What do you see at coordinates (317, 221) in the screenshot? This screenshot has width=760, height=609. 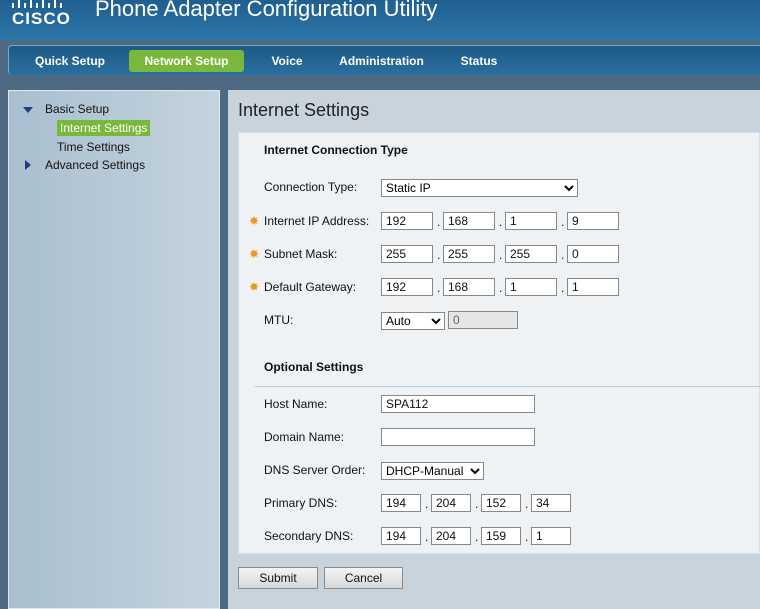 I see `ip-address-label: Internet IP Address:` at bounding box center [317, 221].